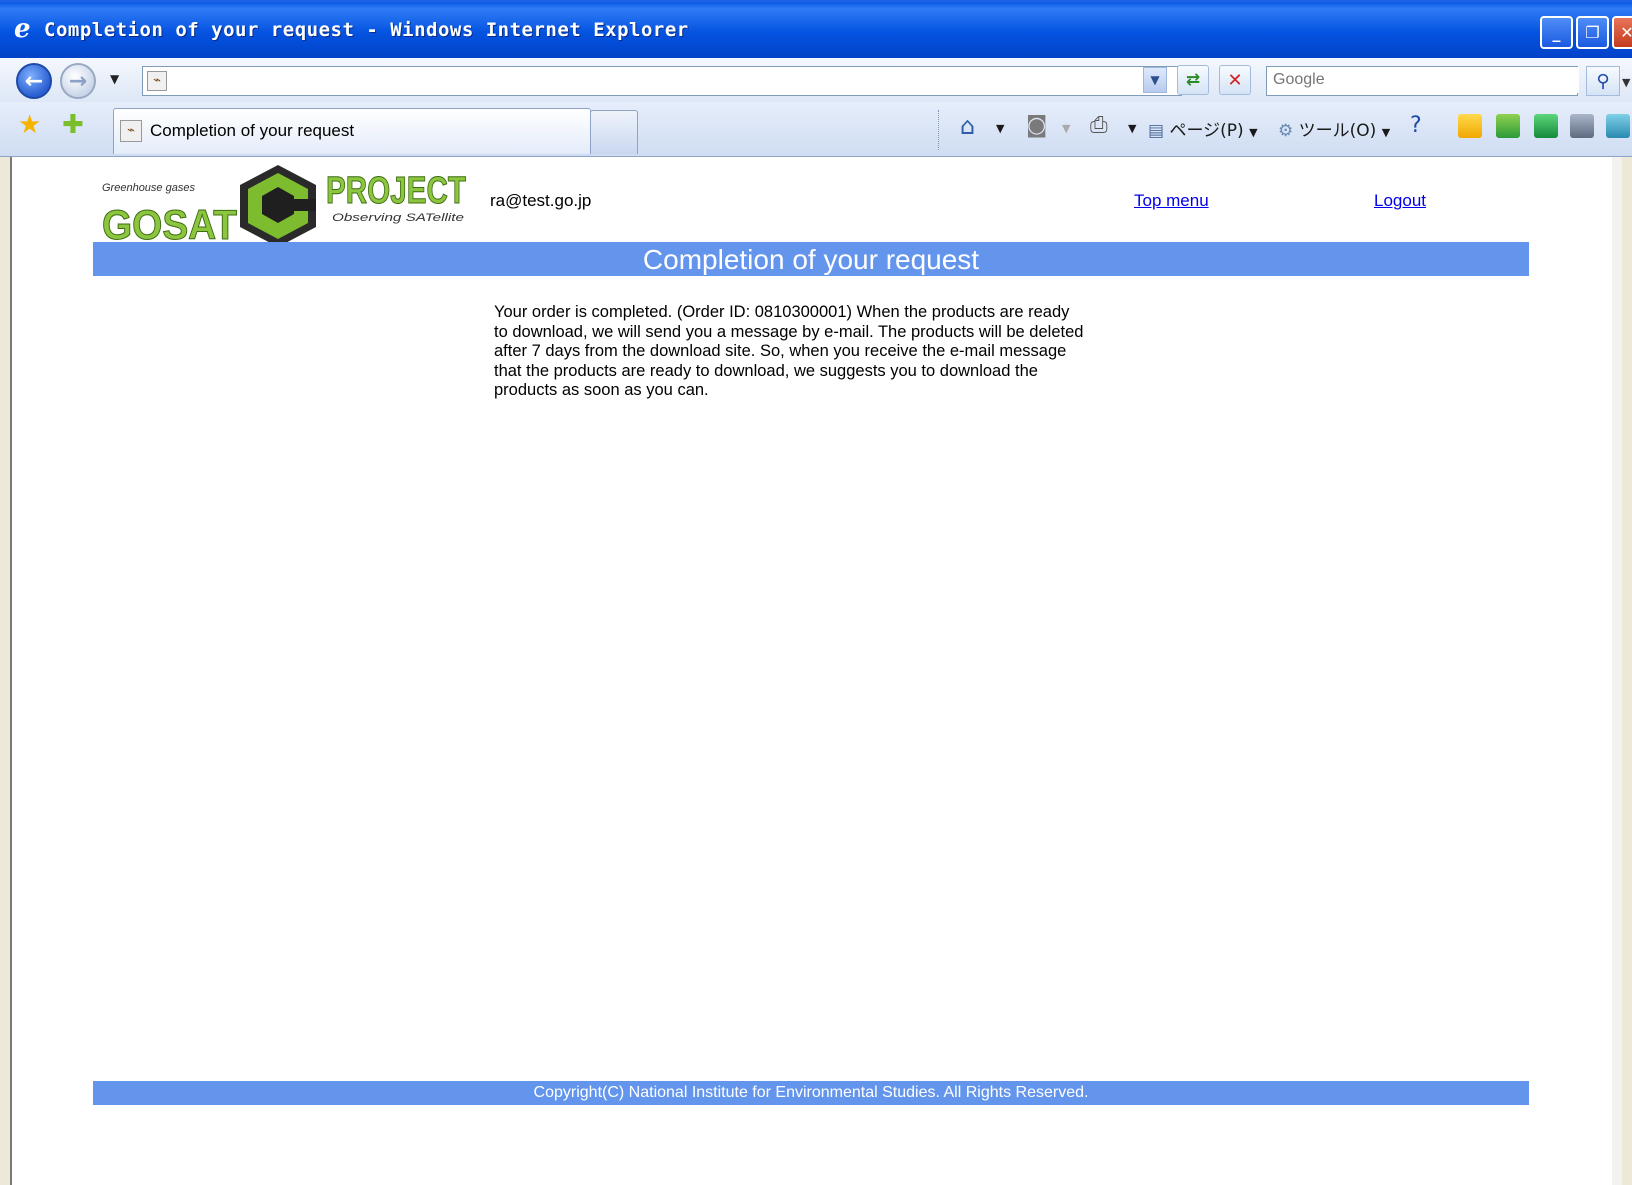 The image size is (1632, 1185). What do you see at coordinates (1508, 126) in the screenshot?
I see `messenger-icon` at bounding box center [1508, 126].